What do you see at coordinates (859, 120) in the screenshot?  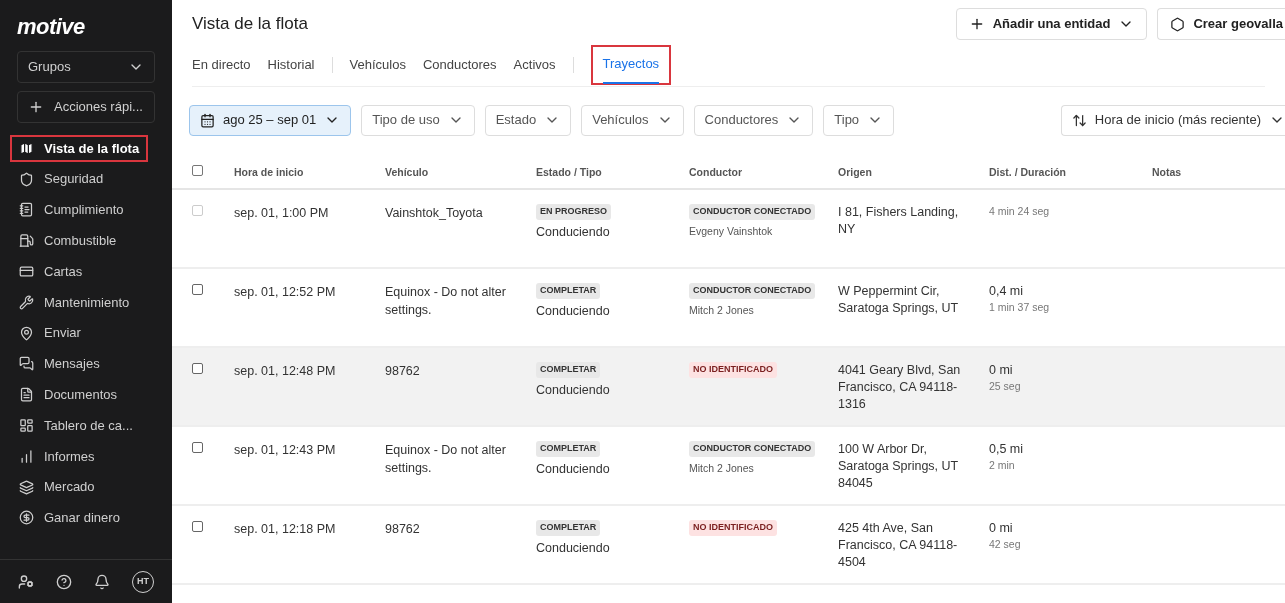 I see `filter-dropdown: Tipo` at bounding box center [859, 120].